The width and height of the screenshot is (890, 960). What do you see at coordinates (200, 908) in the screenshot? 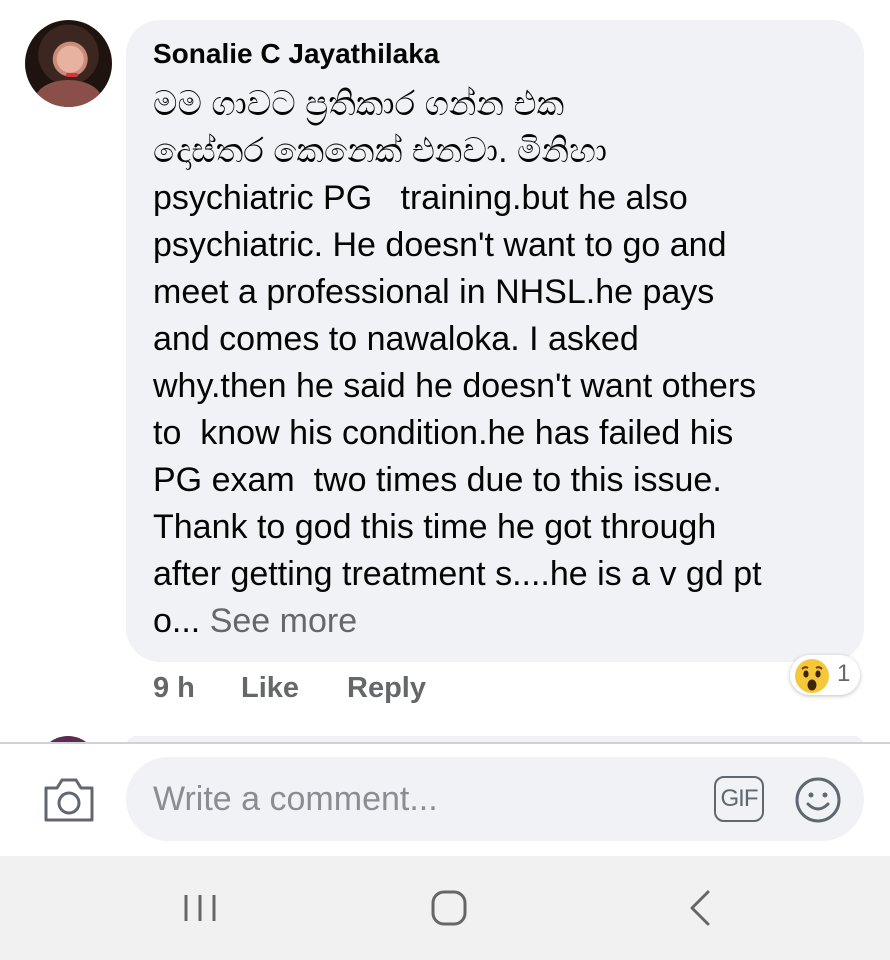
I see `recent-apps-icon` at bounding box center [200, 908].